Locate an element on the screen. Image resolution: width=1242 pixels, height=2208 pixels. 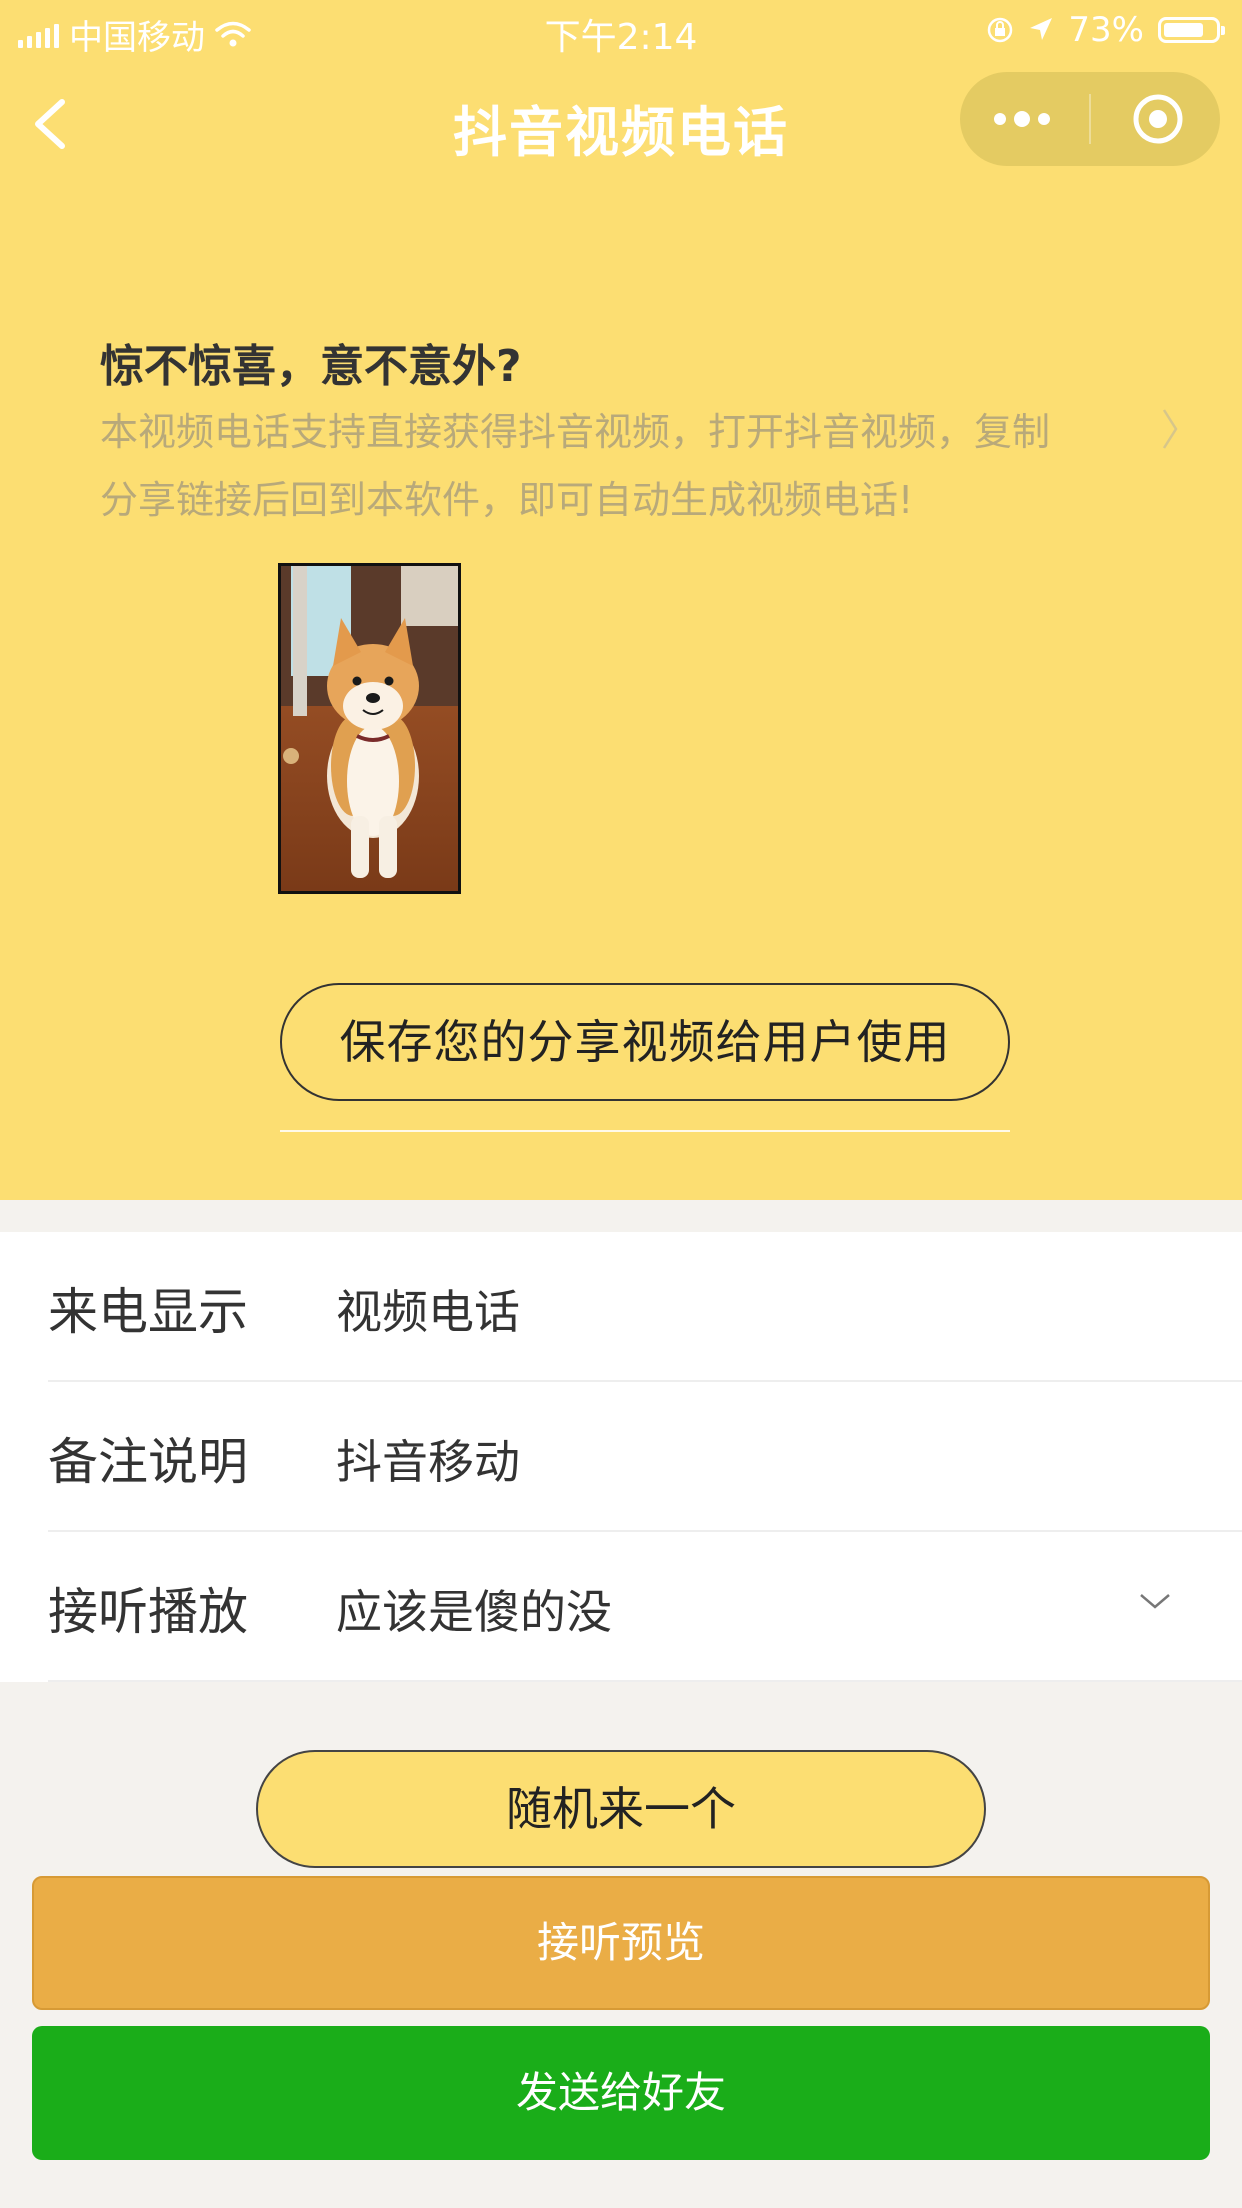
answer-preview-button: 接听预览 is located at coordinates (621, 1943).